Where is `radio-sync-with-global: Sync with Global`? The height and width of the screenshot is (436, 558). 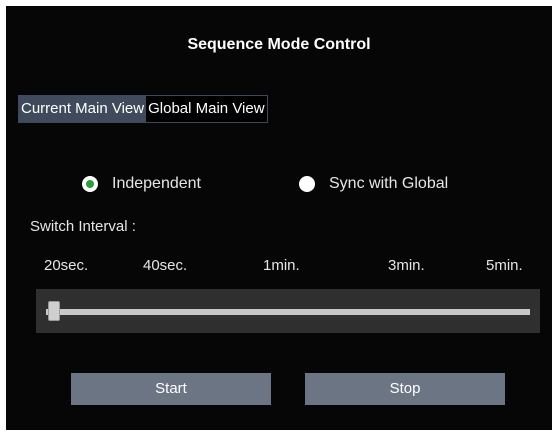 radio-sync-with-global: Sync with Global is located at coordinates (373, 184).